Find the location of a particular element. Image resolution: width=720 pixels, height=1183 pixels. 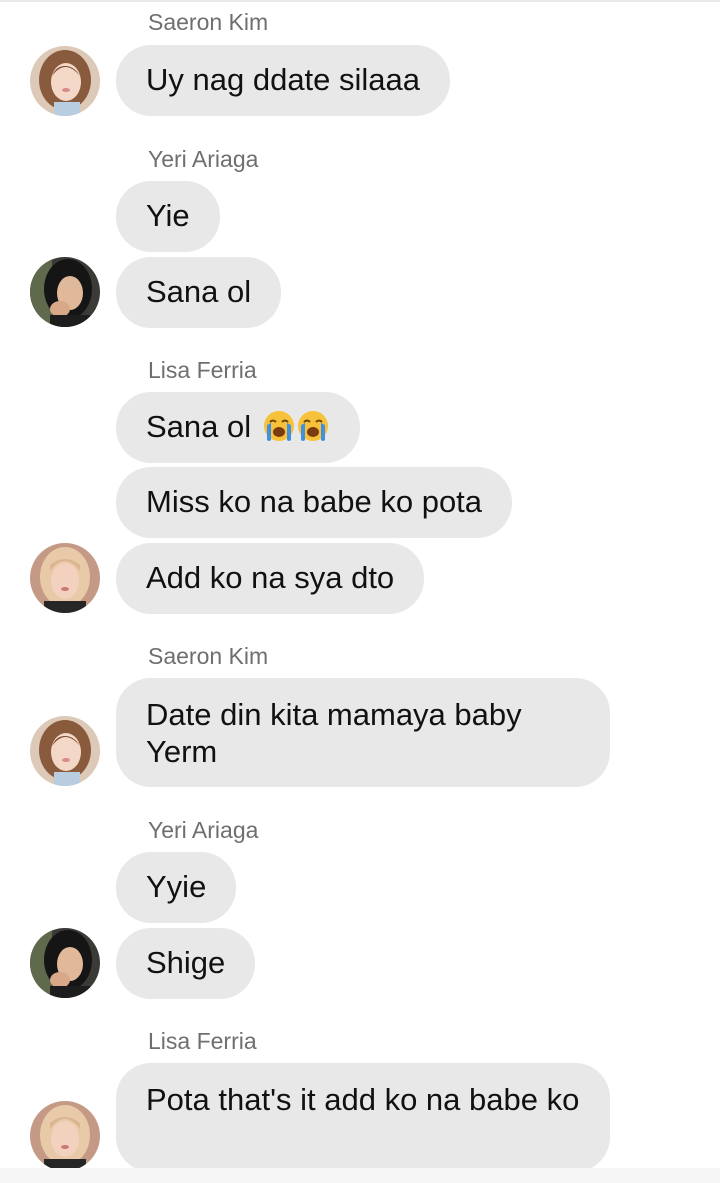

message-text: Sana ol is located at coordinates (199, 426).